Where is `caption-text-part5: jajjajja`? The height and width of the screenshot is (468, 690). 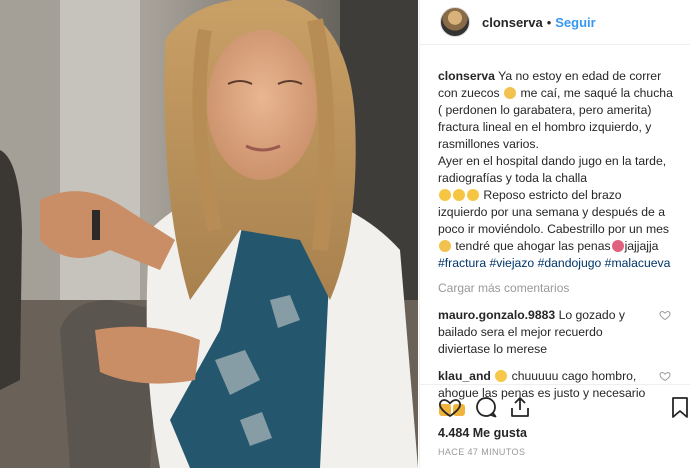 caption-text-part5: jajjajja is located at coordinates (641, 246).